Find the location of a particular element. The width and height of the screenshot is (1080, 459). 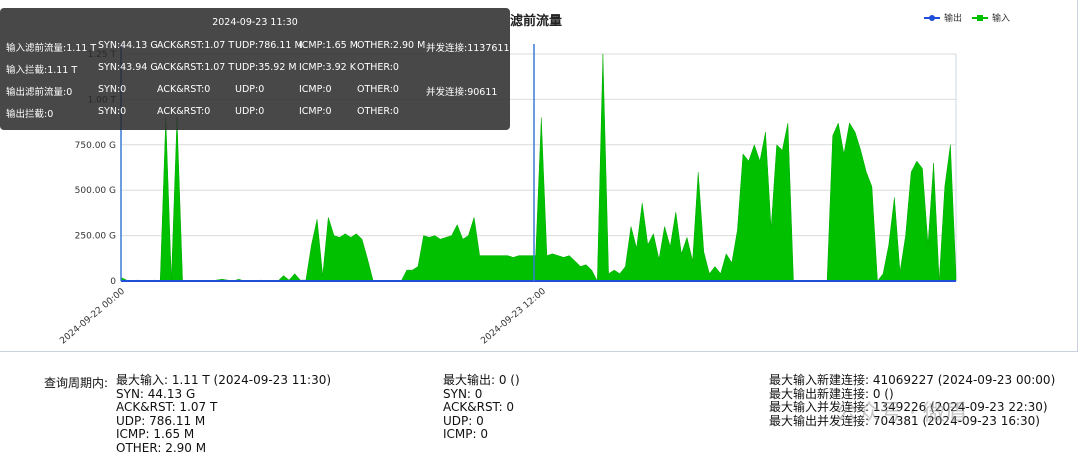

stat-line: OTHER: 2.90 M is located at coordinates (161, 447).